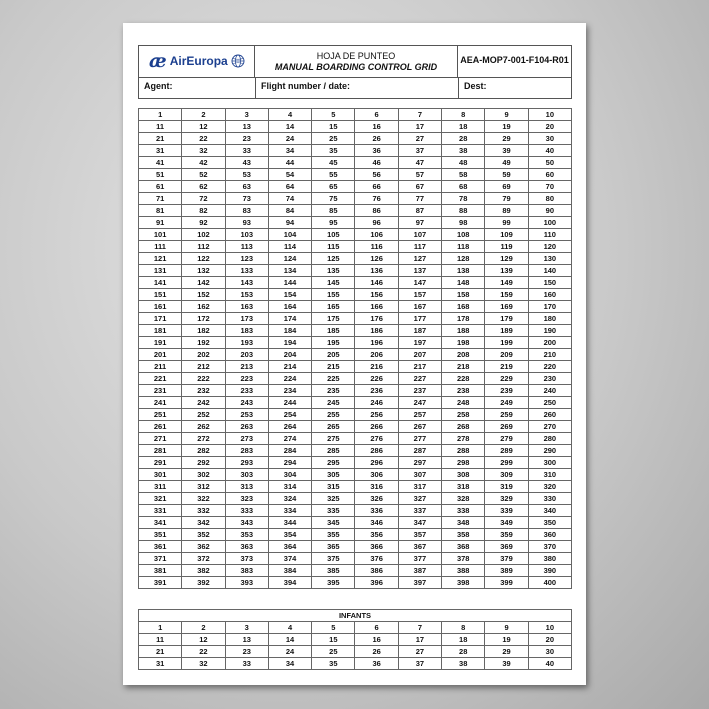 This screenshot has height=709, width=709. What do you see at coordinates (376, 663) in the screenshot?
I see `seat-number-cell: 36` at bounding box center [376, 663].